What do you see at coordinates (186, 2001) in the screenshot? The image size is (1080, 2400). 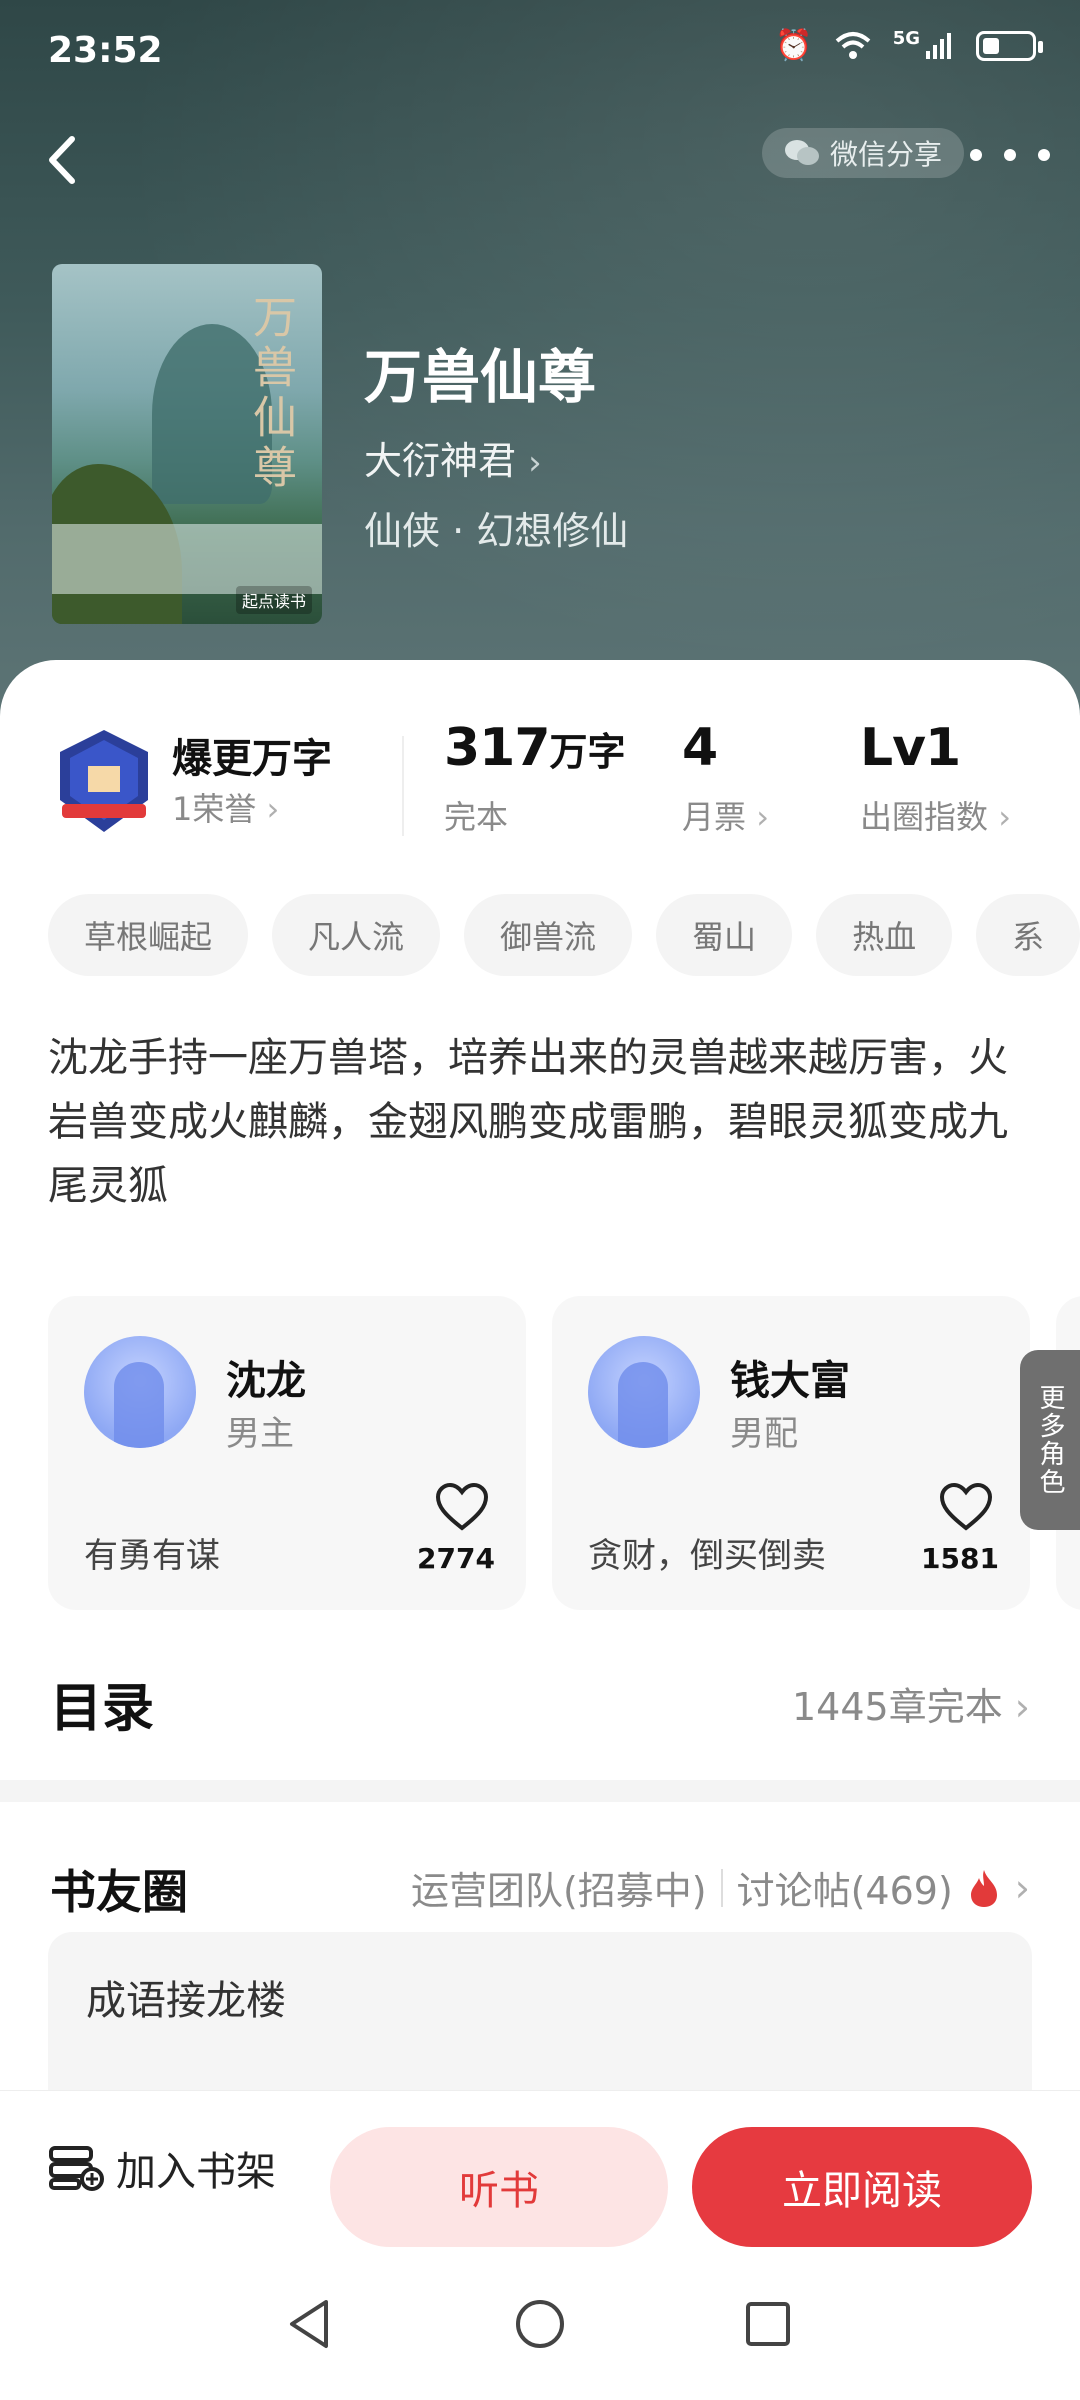 I see `post-title: 成语接龙楼` at bounding box center [186, 2001].